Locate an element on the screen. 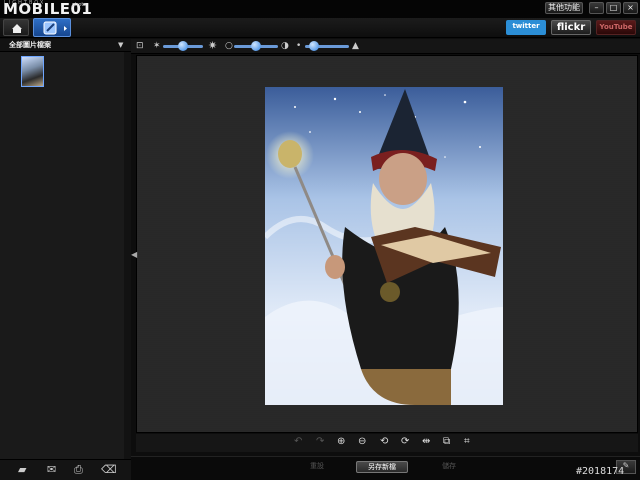  trash-icon: ⌫ is located at coordinates (109, 470).